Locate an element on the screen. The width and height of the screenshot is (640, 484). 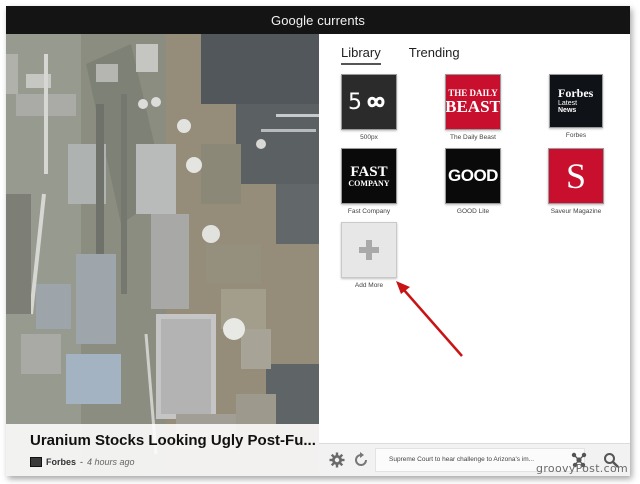
500px-logo: 5 is located at coordinates (369, 102).